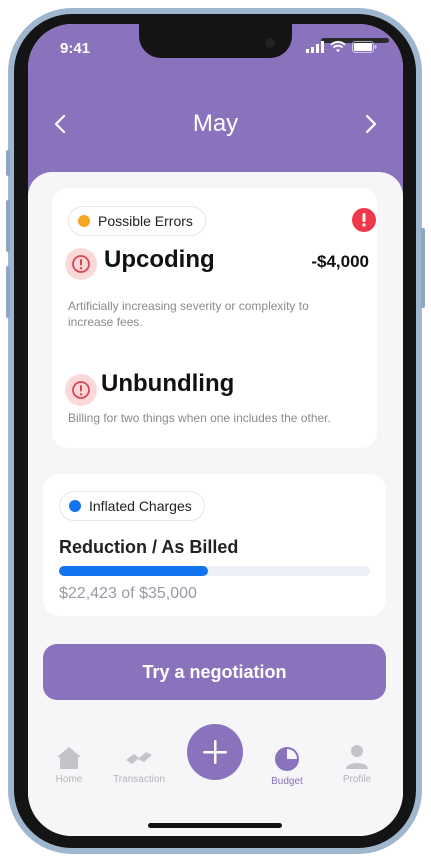  I want to click on possible-errors-badge: Possible Errors, so click(137, 221).